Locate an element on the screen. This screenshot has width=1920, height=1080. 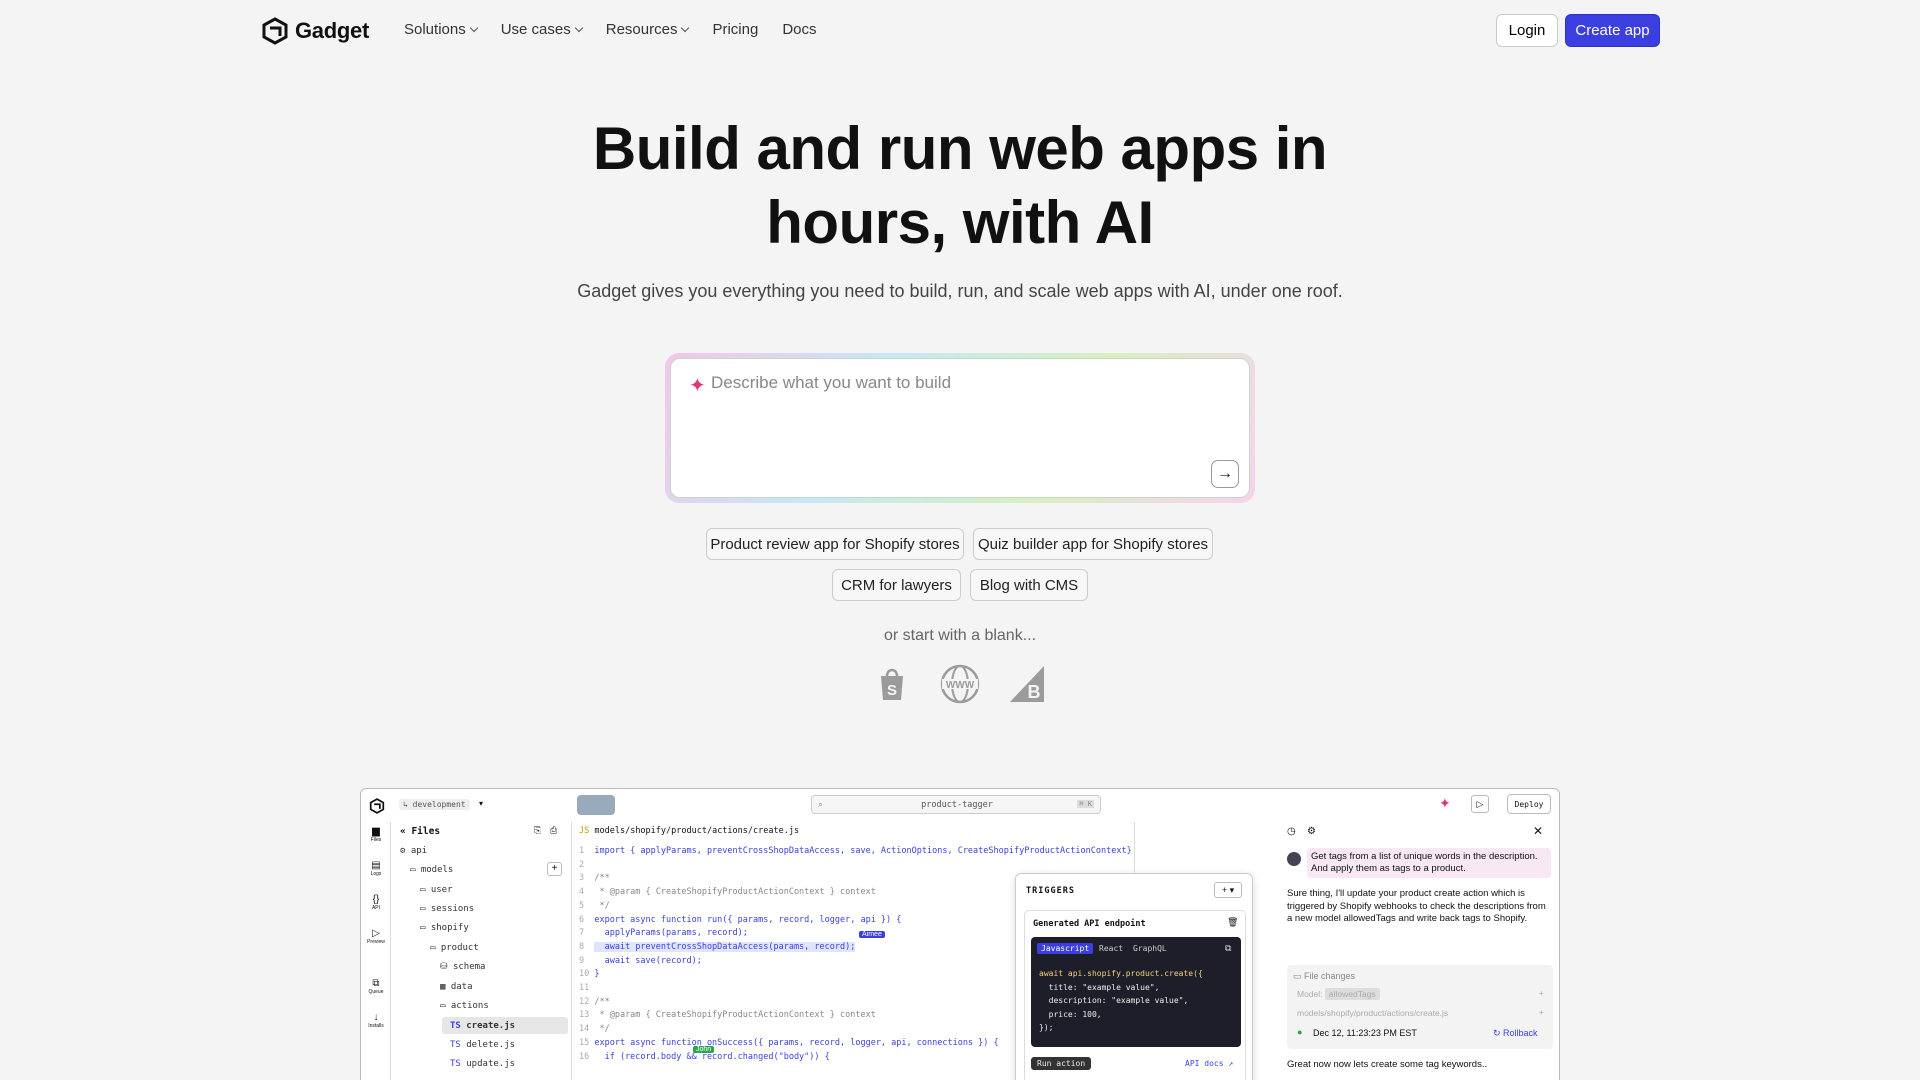
prompt-box: ✦ → is located at coordinates (960, 428).